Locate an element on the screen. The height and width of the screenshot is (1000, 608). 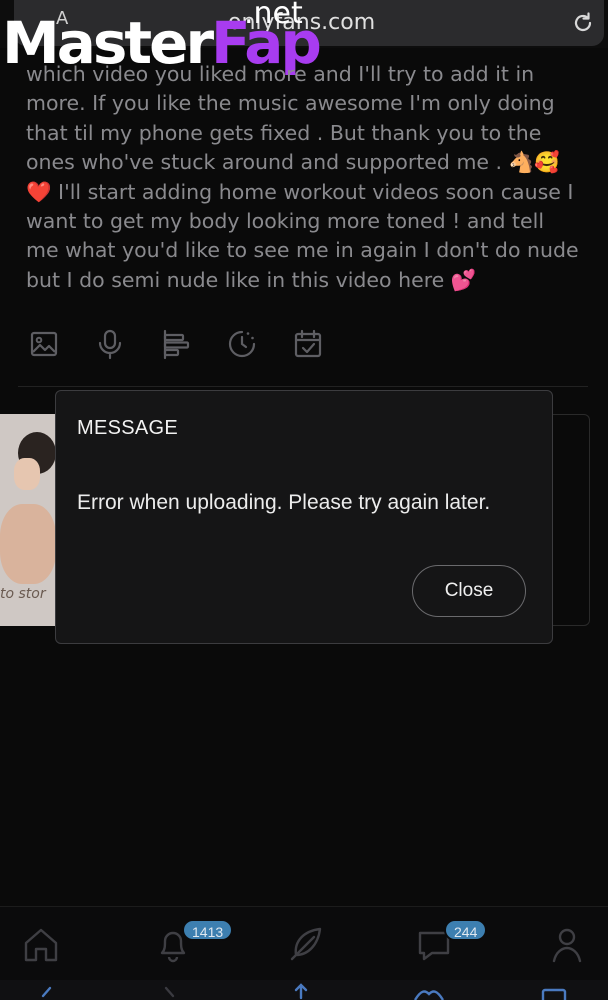
share-icon is located at coordinates (301, 991).